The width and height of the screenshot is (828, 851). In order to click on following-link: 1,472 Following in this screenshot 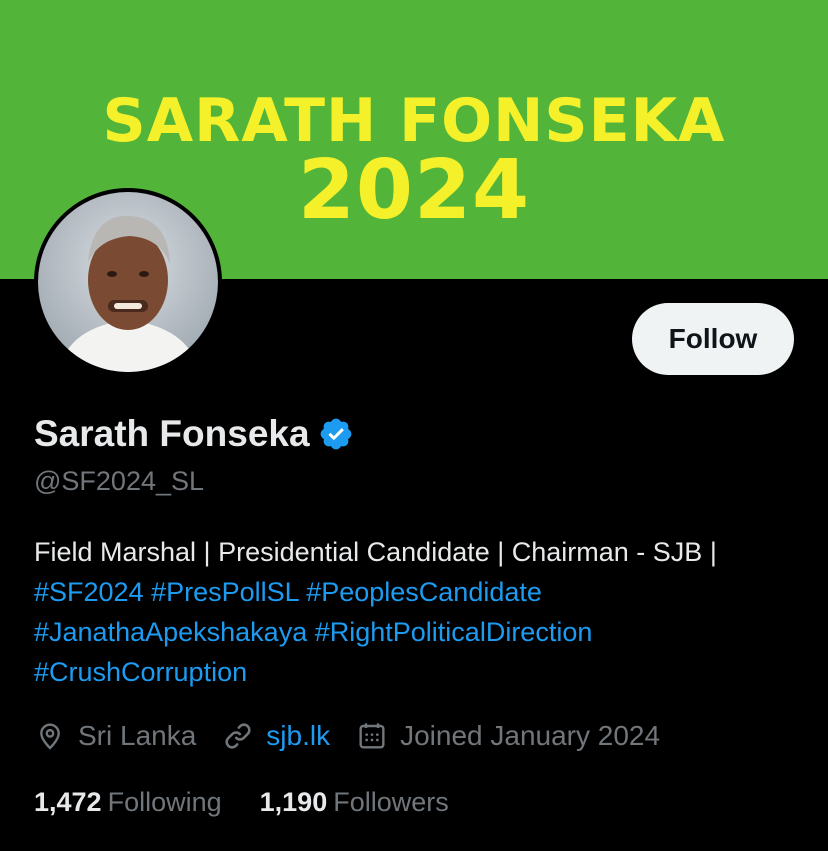, I will do `click(128, 802)`.